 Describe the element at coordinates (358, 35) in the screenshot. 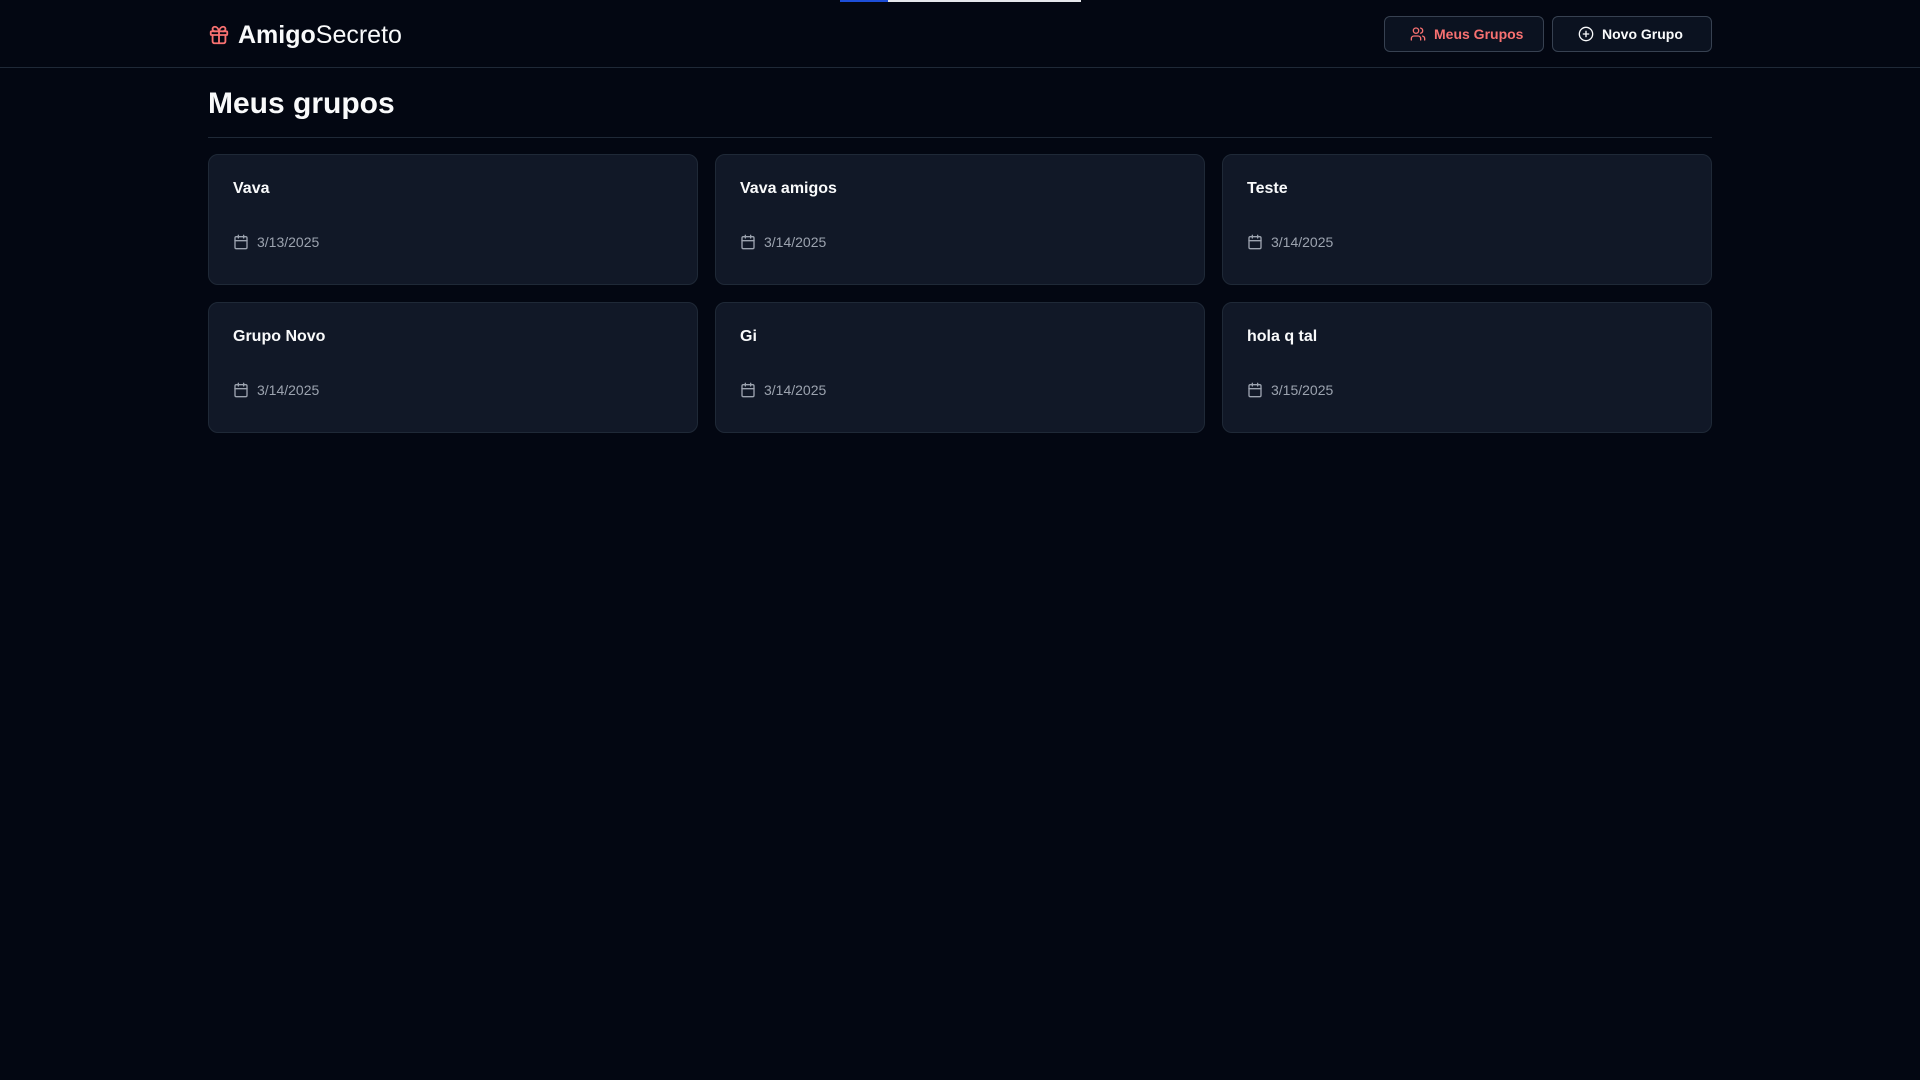

I see `brand-name-light: Secreto` at that location.